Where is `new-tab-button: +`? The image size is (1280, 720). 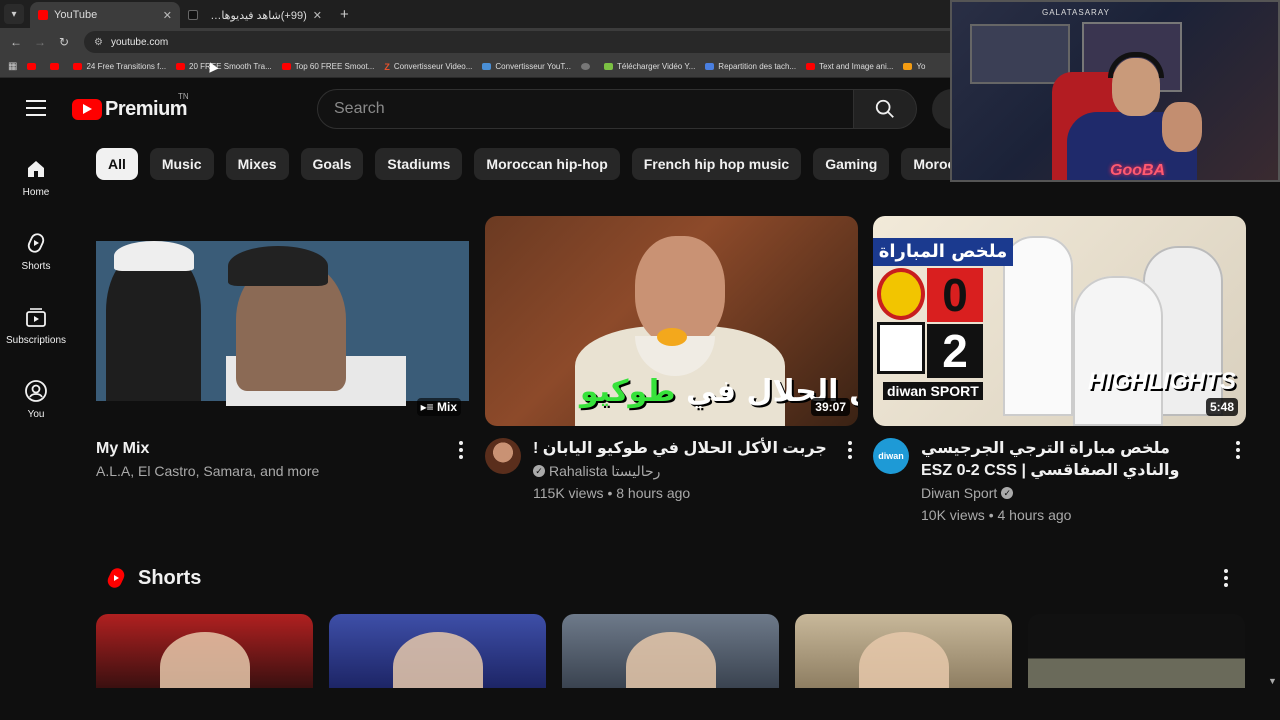
new-tab-button: + is located at coordinates (344, 17).